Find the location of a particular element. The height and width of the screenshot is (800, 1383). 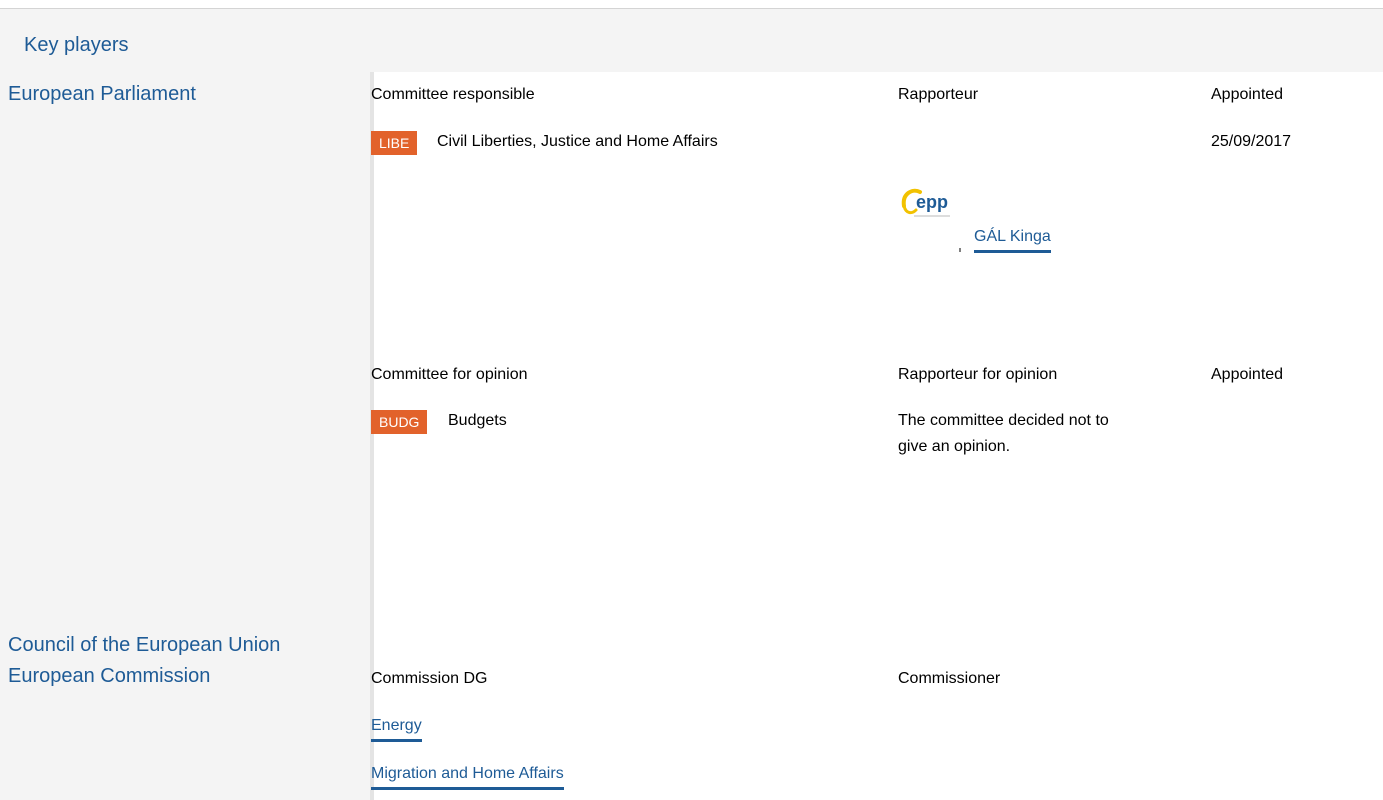

institution-commission: European Commission is located at coordinates (109, 676).